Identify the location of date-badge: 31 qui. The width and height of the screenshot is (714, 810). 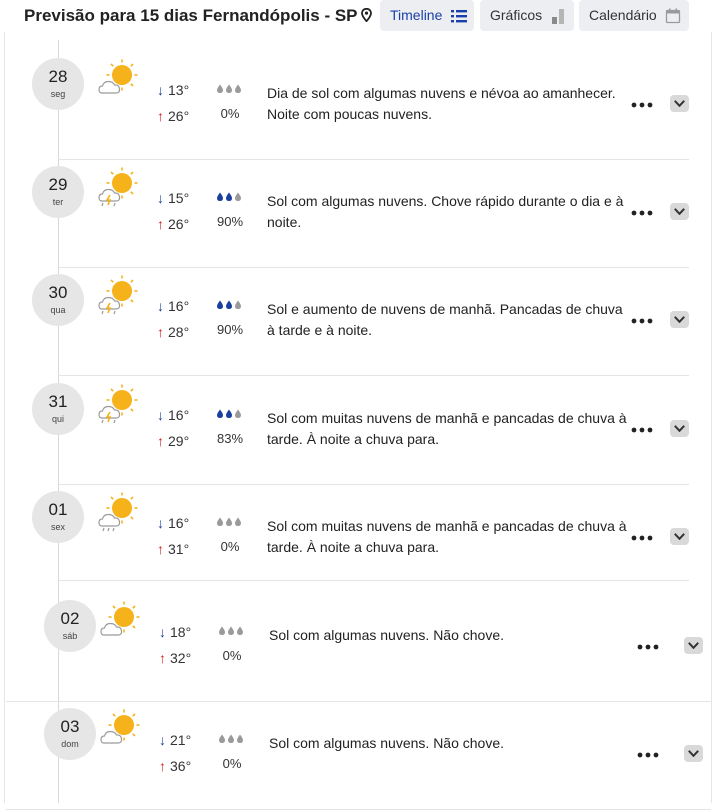
(58, 409).